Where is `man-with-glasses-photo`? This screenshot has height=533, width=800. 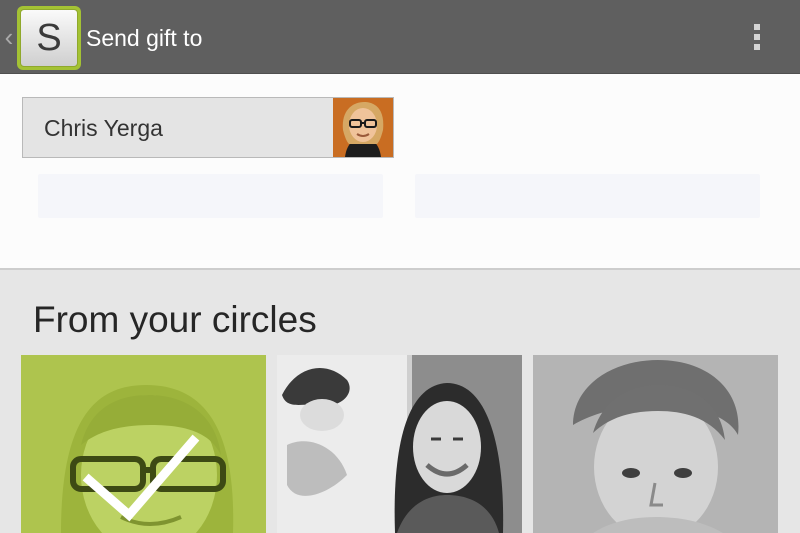 man-with-glasses-photo is located at coordinates (143, 444).